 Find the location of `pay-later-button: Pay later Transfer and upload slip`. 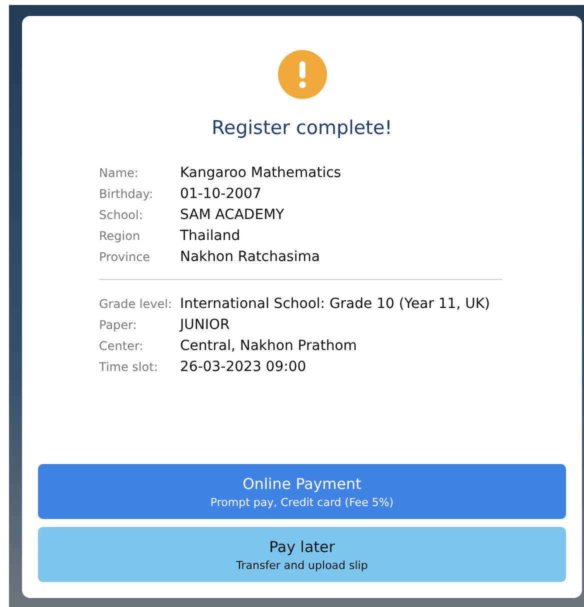

pay-later-button: Pay later Transfer and upload slip is located at coordinates (302, 554).